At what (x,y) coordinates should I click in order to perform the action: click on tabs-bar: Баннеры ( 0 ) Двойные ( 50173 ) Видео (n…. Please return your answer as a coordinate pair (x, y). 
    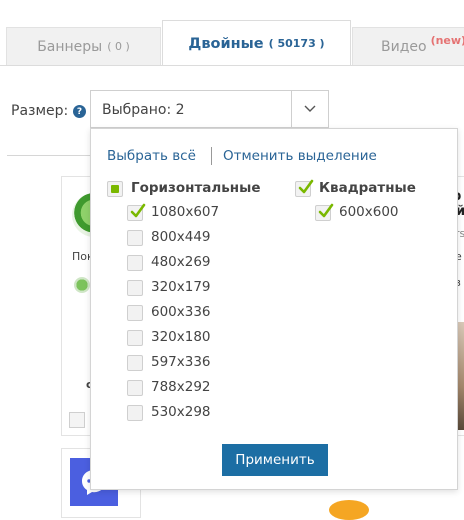
    Looking at the image, I should click on (232, 33).